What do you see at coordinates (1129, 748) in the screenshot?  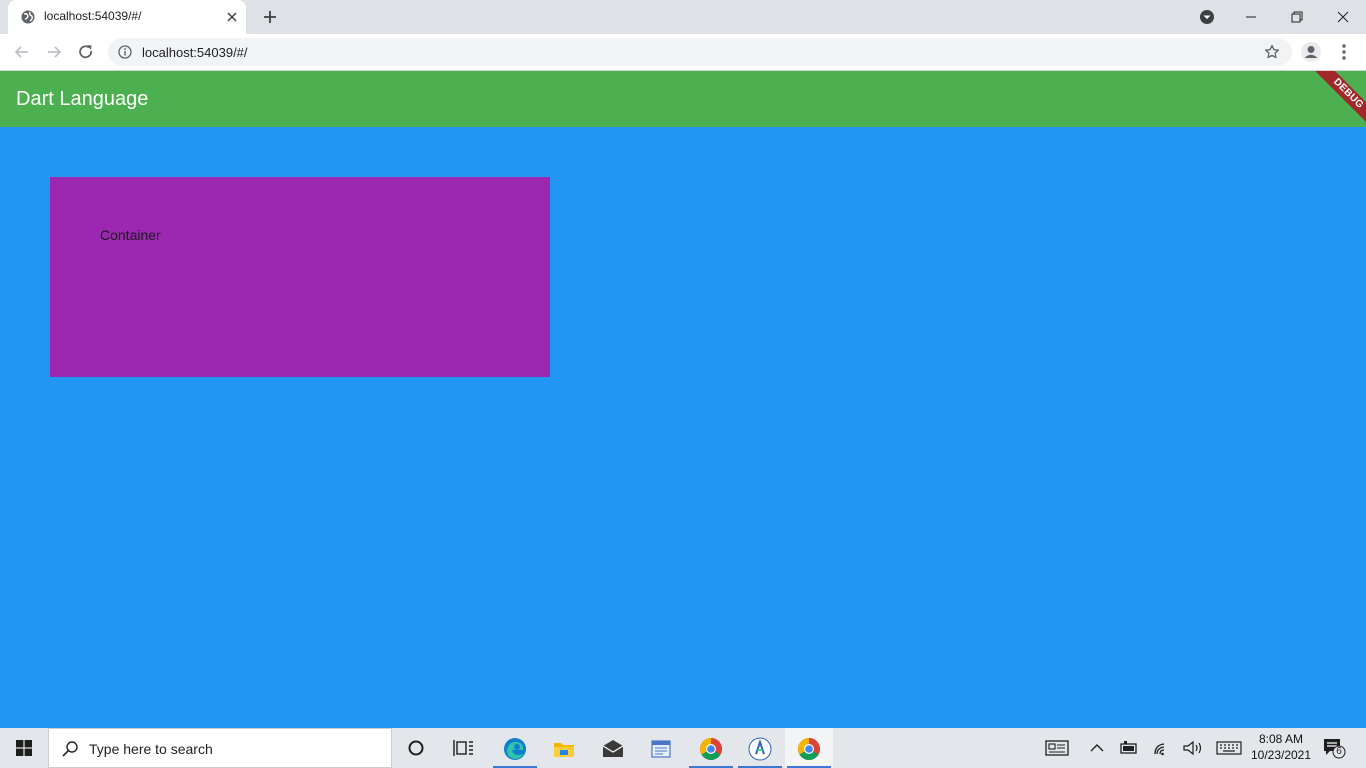 I see `battery-icon` at bounding box center [1129, 748].